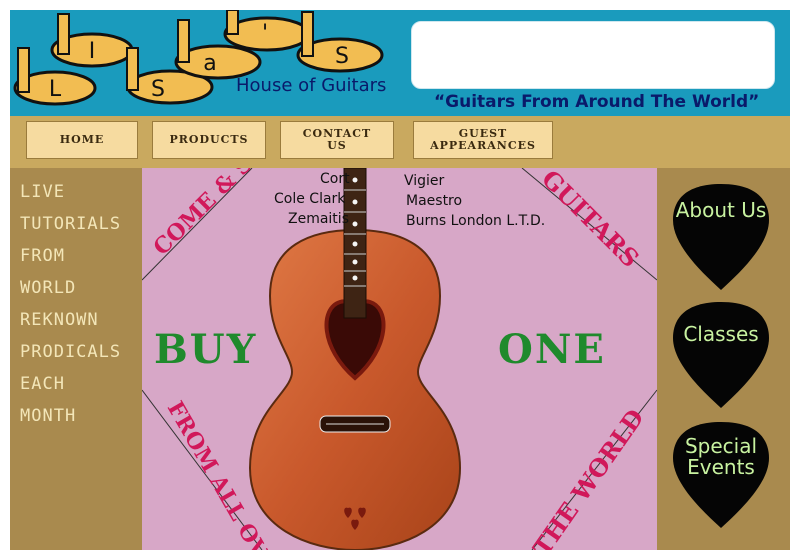  I want to click on left-word-8: MONTH, so click(48, 416).